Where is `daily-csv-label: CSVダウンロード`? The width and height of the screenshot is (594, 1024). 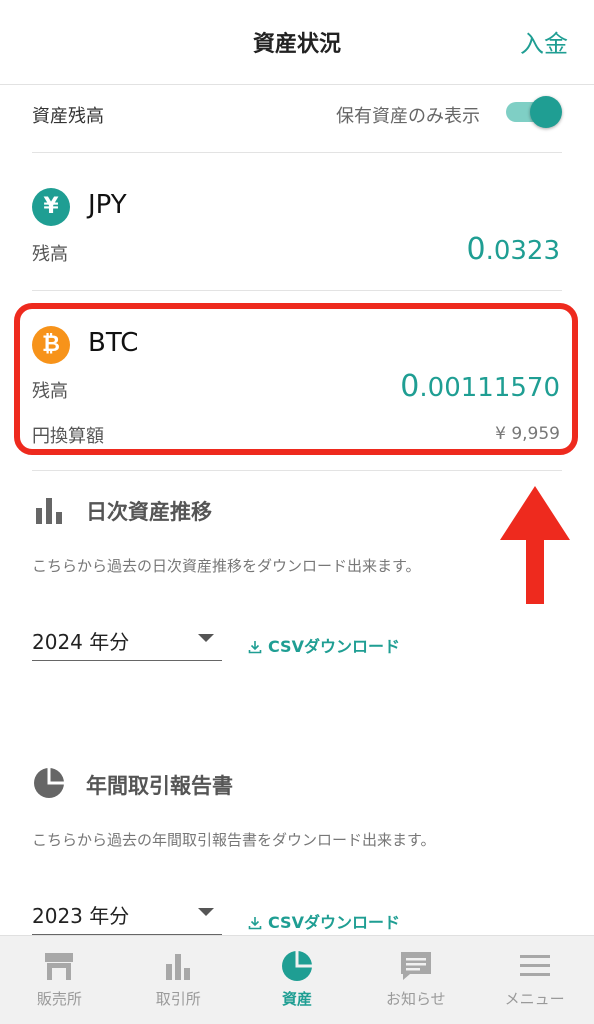 daily-csv-label: CSVダウンロード is located at coordinates (334, 646).